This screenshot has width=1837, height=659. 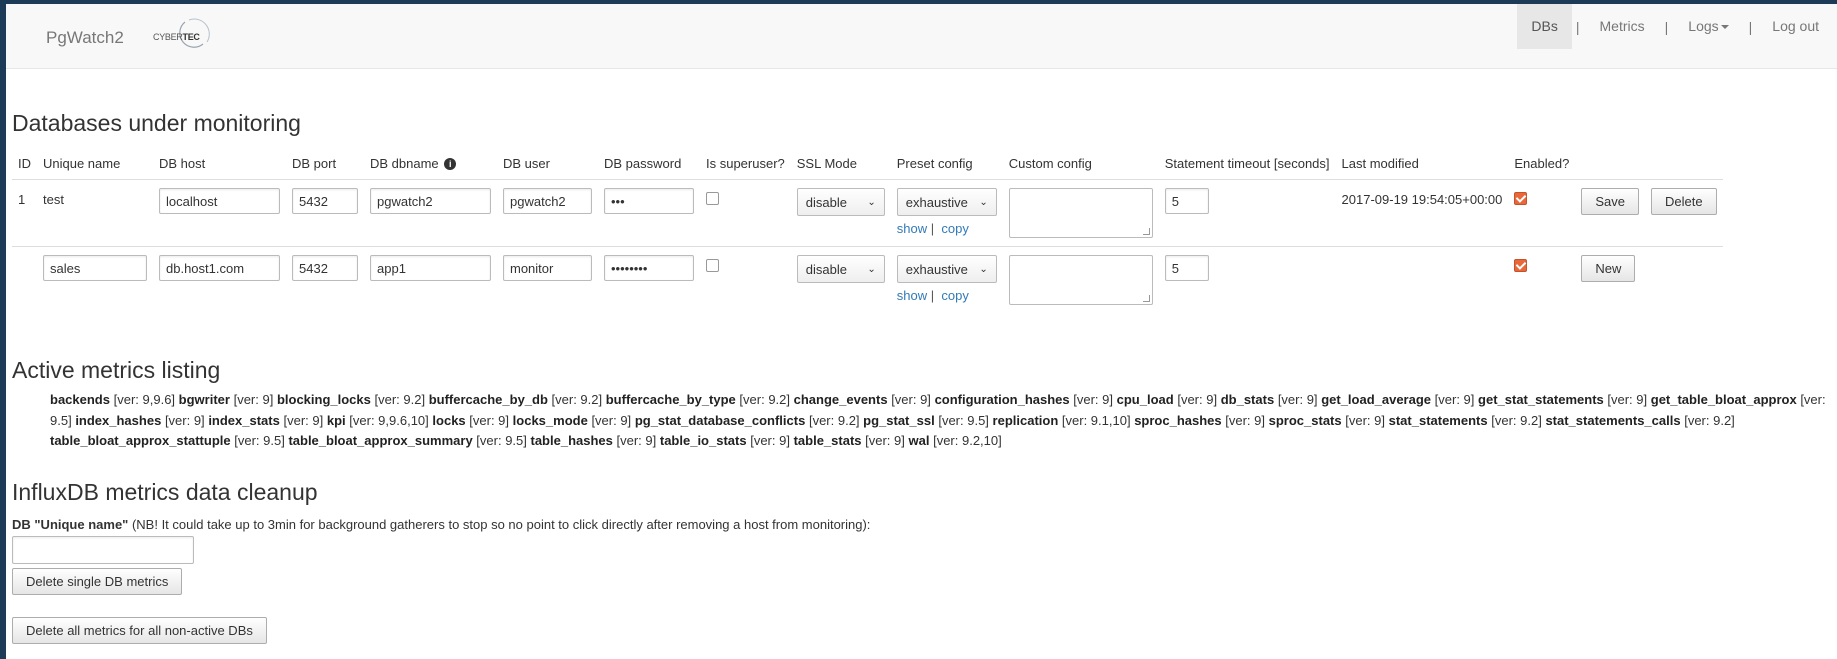 I want to click on nav-dbs: DBs, so click(x=1544, y=26).